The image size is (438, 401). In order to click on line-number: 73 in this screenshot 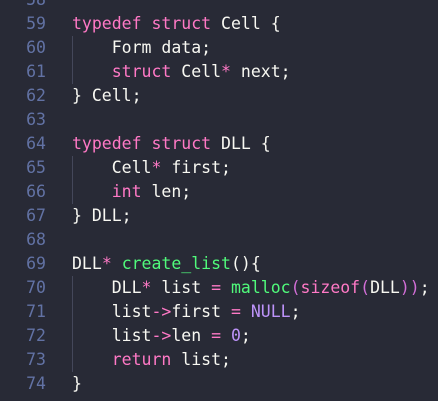, I will do `click(36, 359)`.